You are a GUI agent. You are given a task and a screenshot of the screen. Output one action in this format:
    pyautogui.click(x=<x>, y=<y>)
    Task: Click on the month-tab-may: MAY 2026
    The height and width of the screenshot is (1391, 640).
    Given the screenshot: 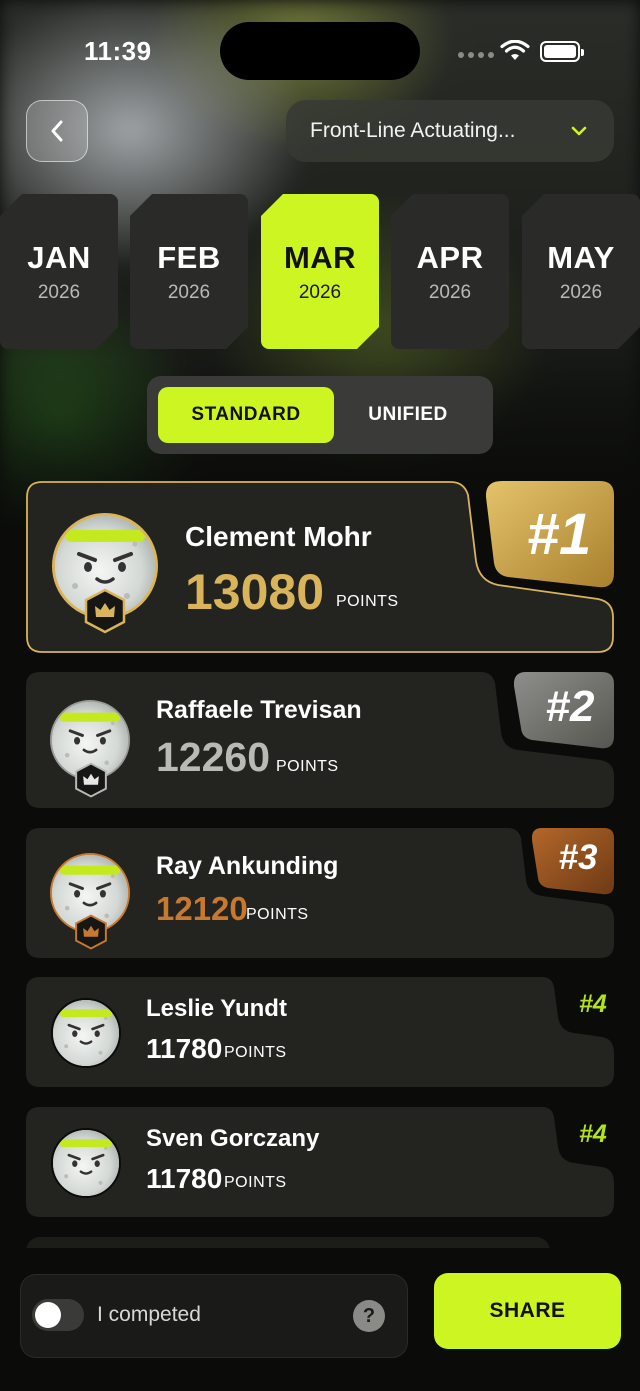 What is the action you would take?
    pyautogui.click(x=581, y=271)
    